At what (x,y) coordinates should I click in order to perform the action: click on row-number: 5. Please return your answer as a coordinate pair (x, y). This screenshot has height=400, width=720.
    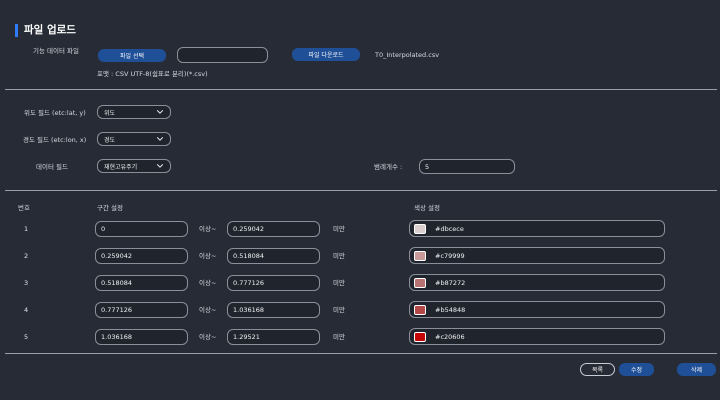
    Looking at the image, I should click on (26, 337).